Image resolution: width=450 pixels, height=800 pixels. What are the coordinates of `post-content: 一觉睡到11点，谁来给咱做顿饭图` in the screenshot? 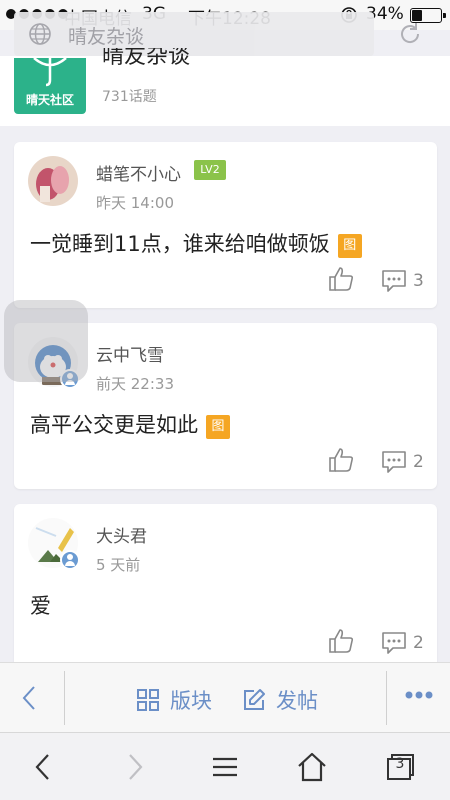 It's located at (196, 243).